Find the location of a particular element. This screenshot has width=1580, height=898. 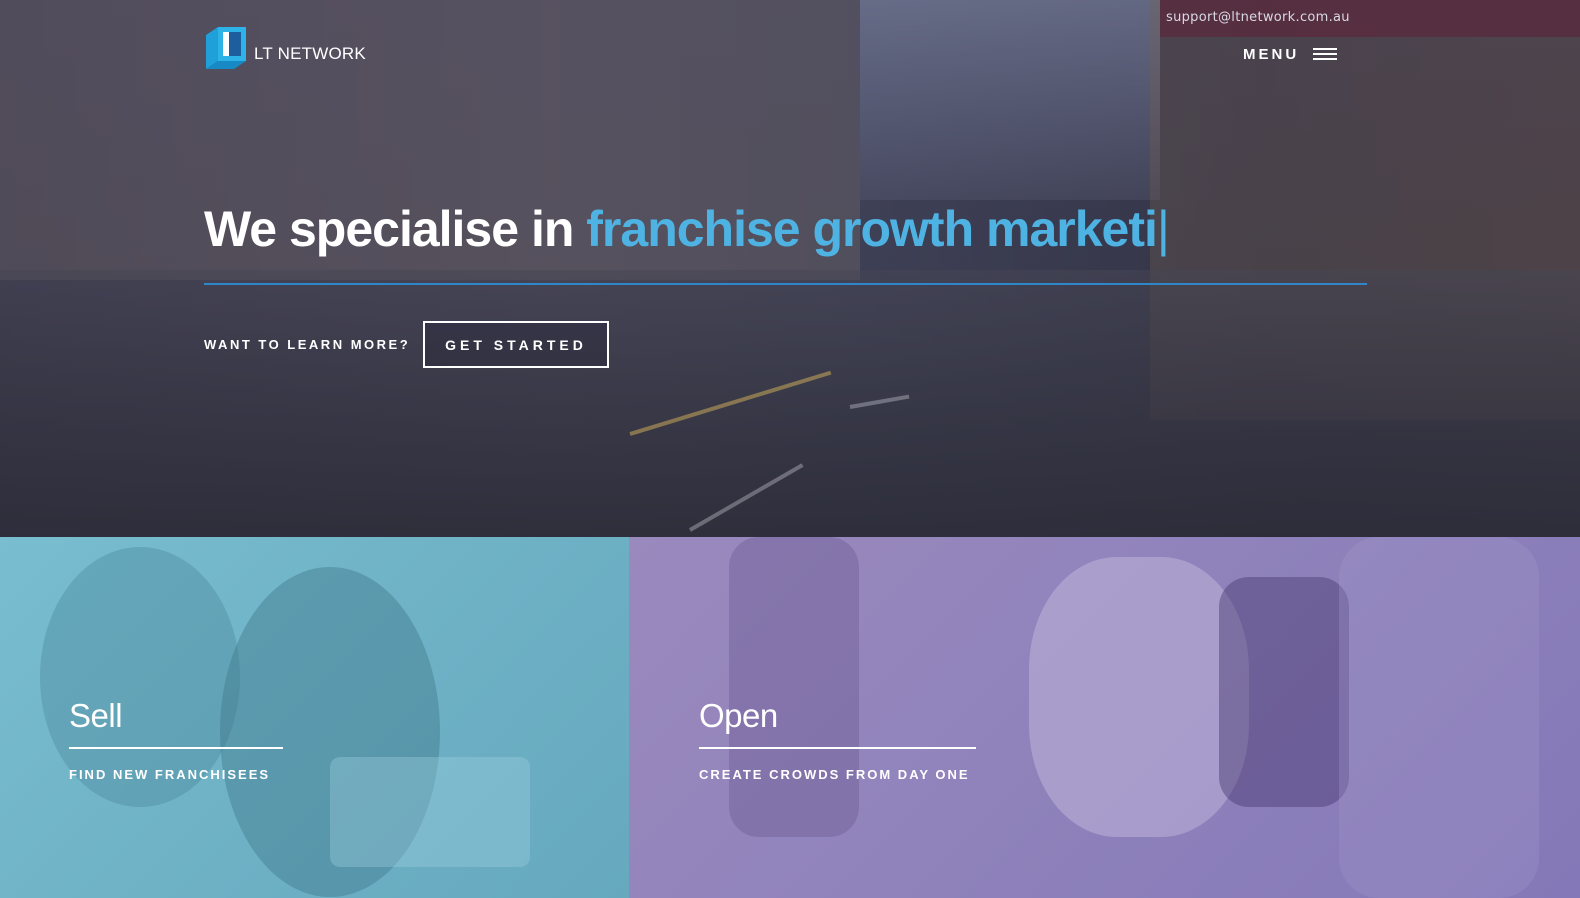

open-title: Open is located at coordinates (738, 715).